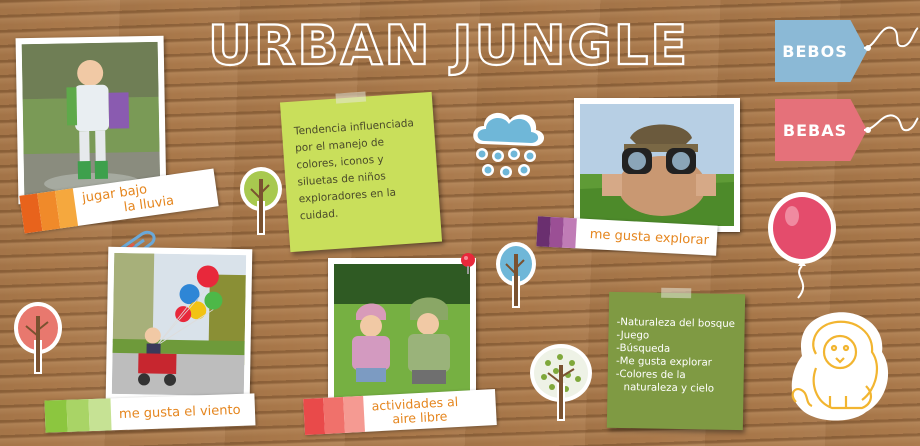  What do you see at coordinates (802, 245) in the screenshot?
I see `balloon-icon` at bounding box center [802, 245].